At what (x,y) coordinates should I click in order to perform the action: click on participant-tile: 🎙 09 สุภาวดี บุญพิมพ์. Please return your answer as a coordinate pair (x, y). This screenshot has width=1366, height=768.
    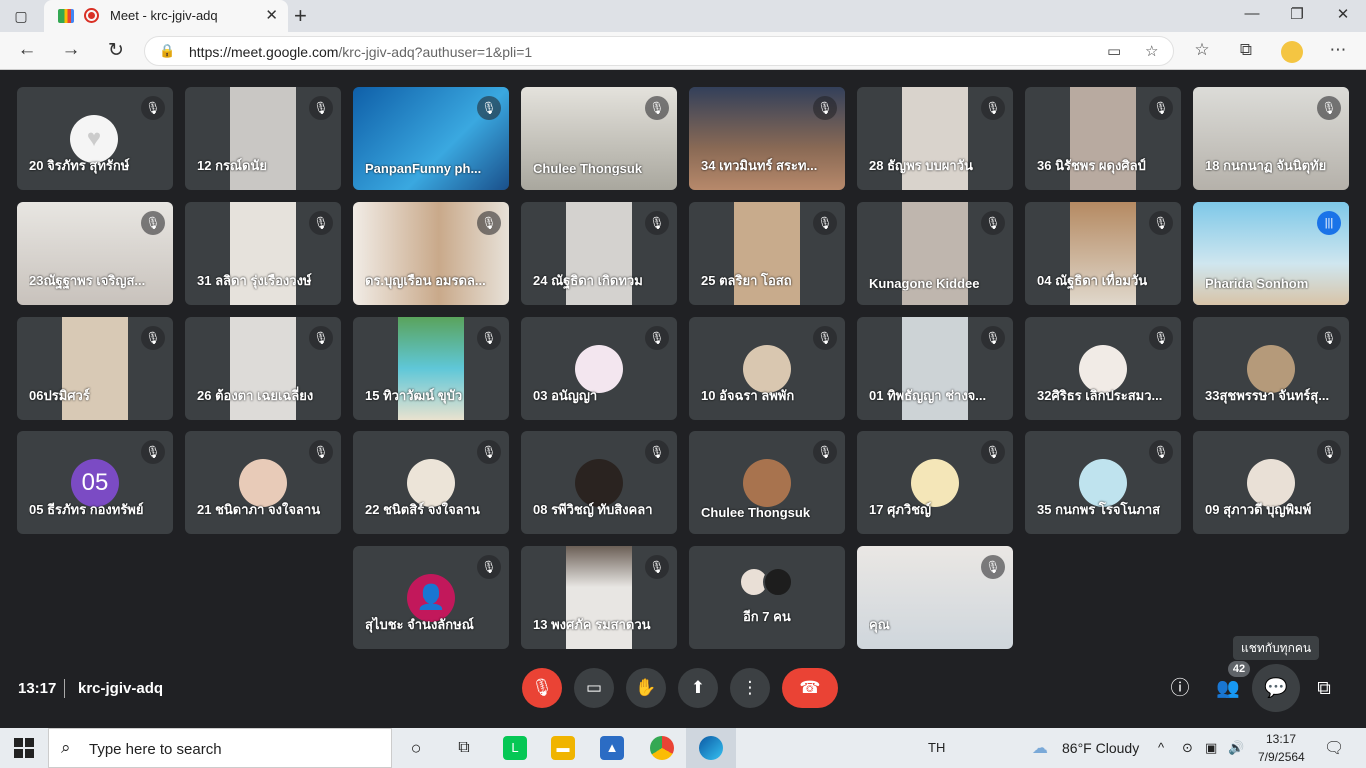
    Looking at the image, I should click on (1271, 482).